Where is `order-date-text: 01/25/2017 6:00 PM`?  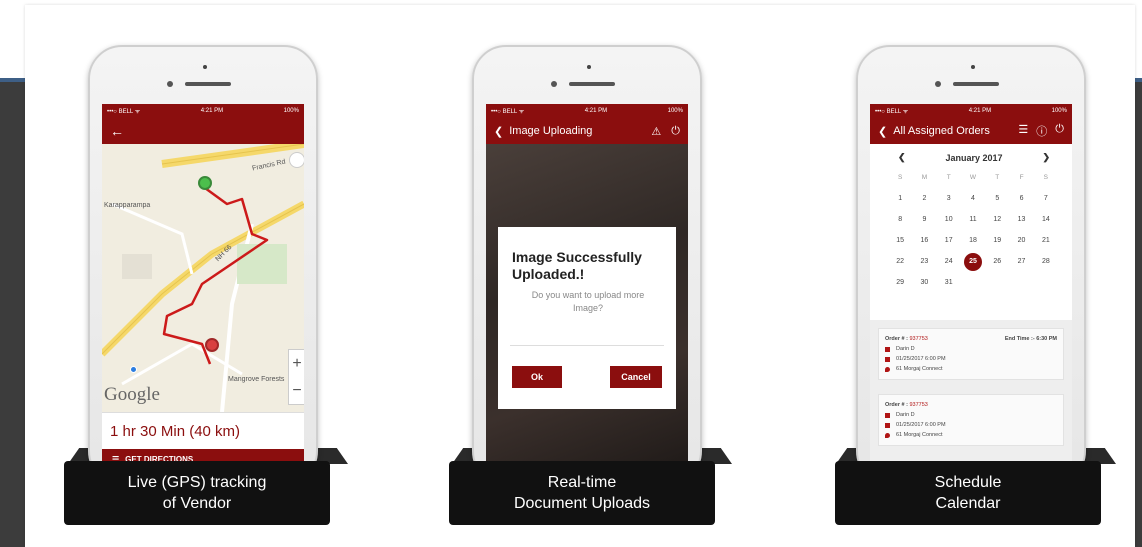 order-date-text: 01/25/2017 6:00 PM is located at coordinates (921, 425).